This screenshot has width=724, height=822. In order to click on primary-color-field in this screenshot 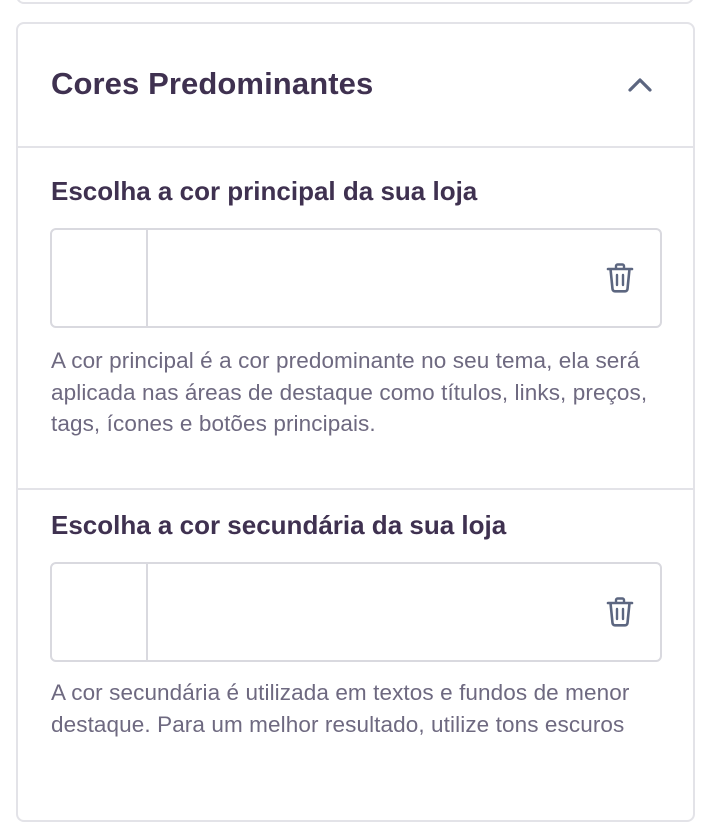, I will do `click(370, 278)`.